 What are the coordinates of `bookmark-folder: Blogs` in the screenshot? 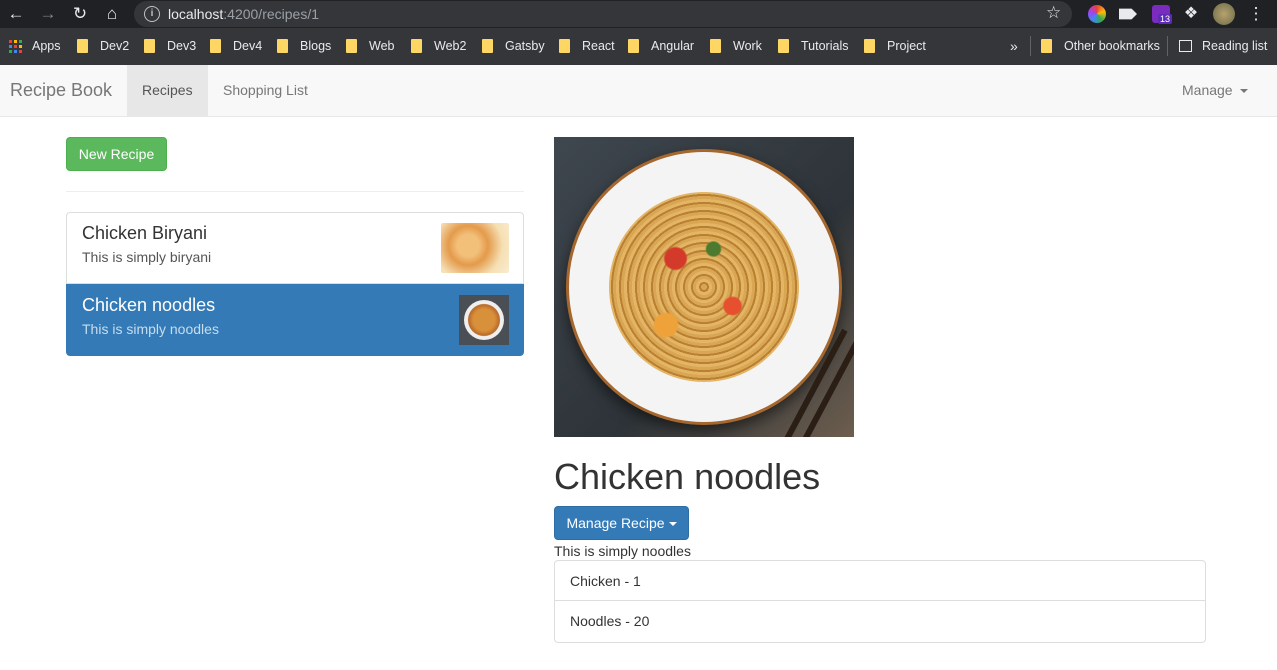 It's located at (304, 46).